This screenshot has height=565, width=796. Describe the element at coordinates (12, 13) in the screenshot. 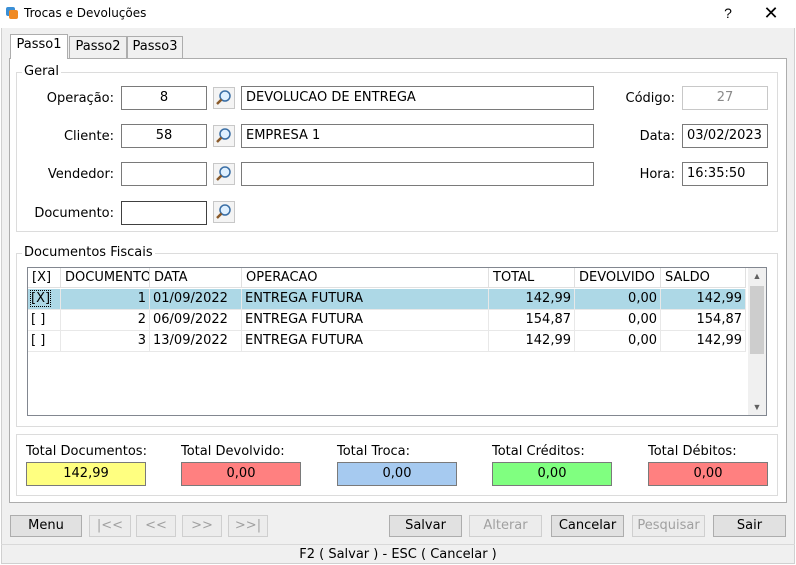

I see `app-icon` at that location.